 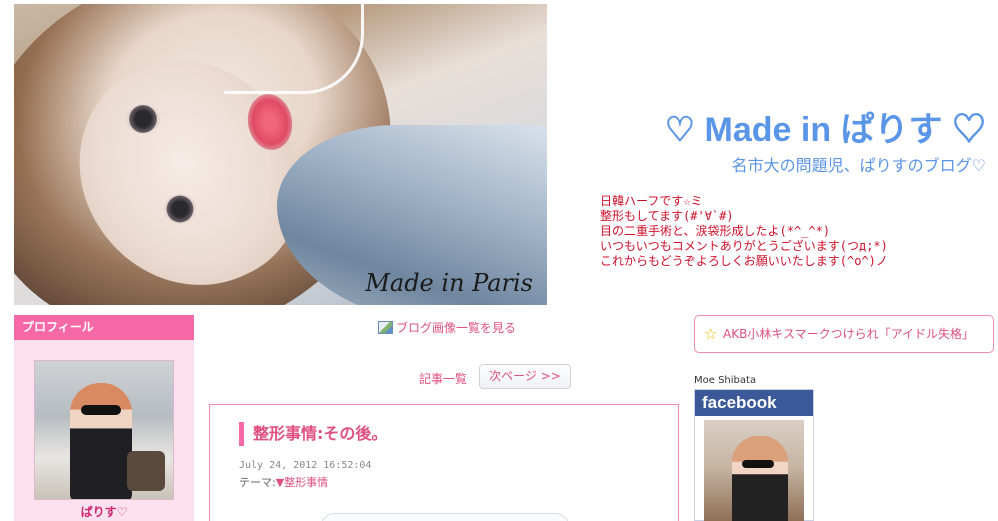 I want to click on entry-title: 整形事情:その後。, so click(x=313, y=434).